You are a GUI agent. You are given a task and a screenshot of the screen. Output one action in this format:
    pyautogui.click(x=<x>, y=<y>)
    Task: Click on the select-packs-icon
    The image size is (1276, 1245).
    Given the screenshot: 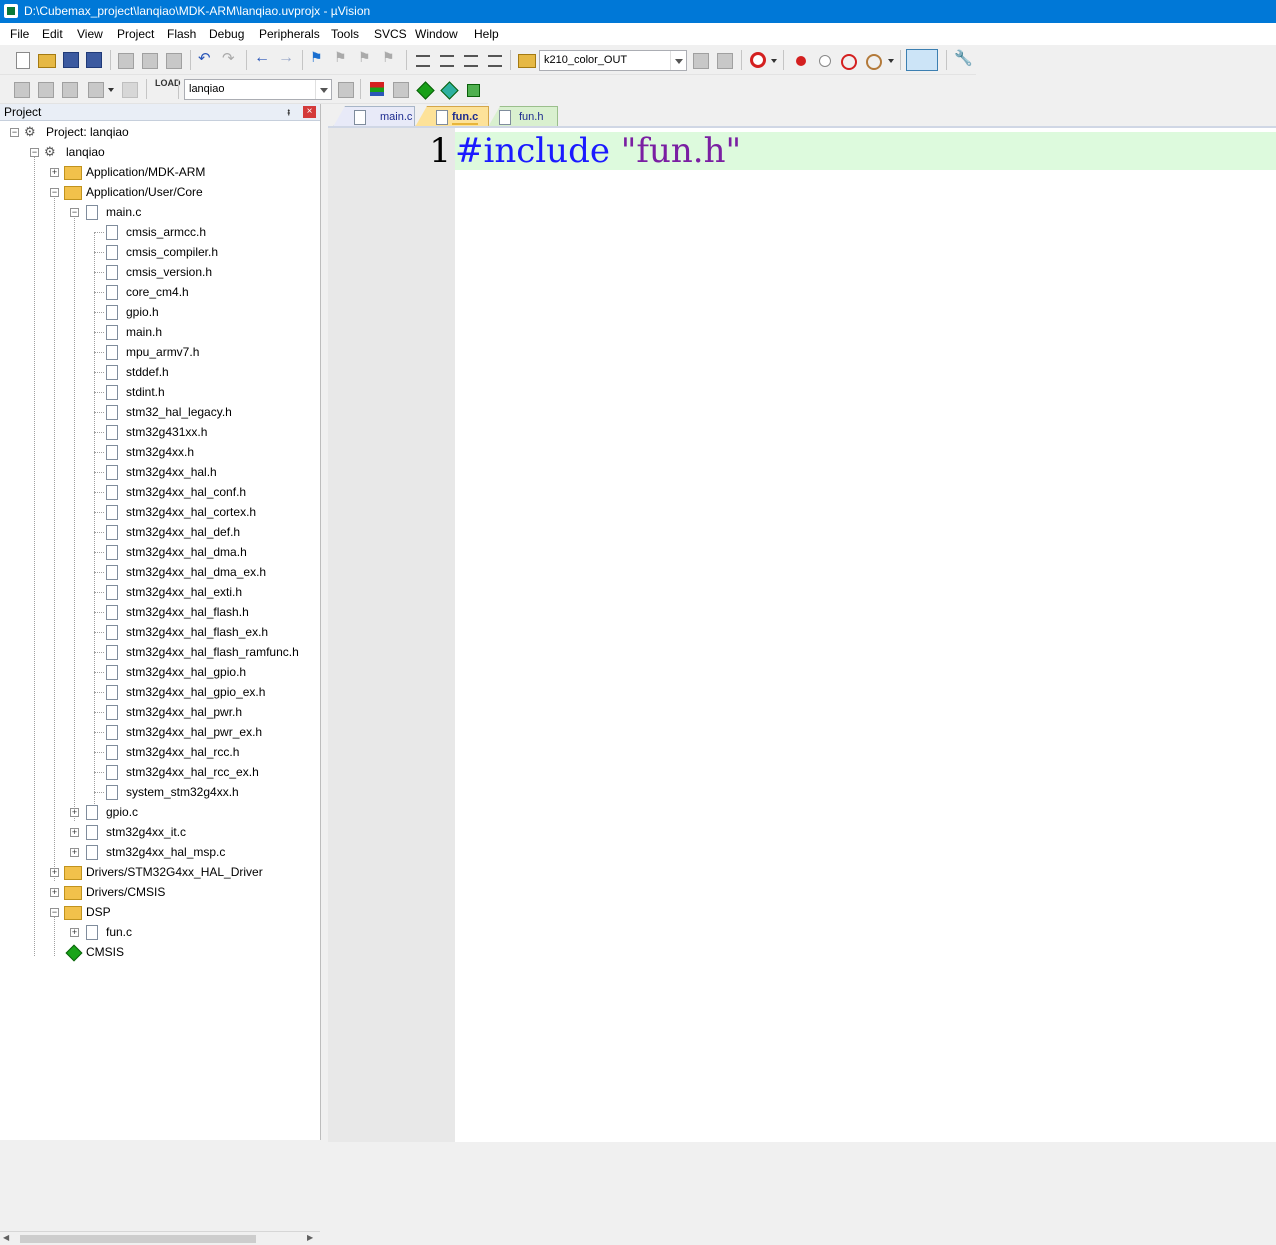 What is the action you would take?
    pyautogui.click(x=401, y=90)
    